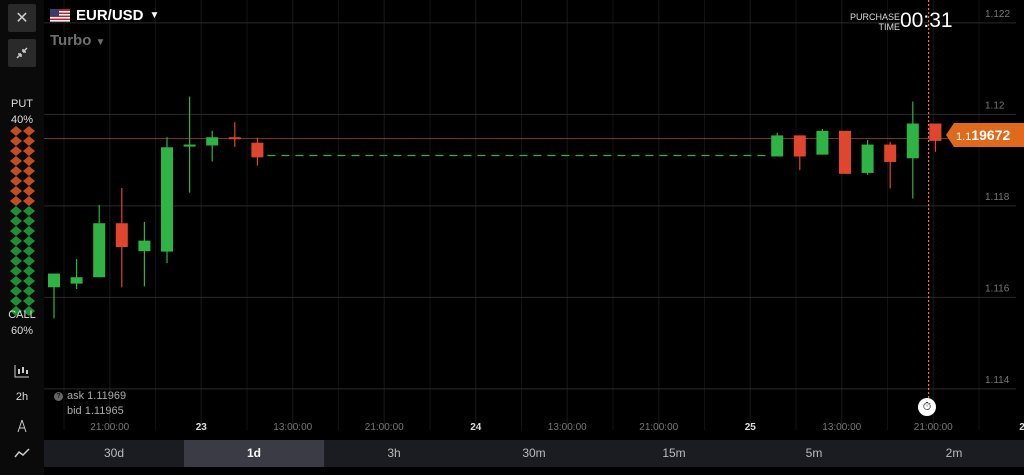 The width and height of the screenshot is (1024, 475). What do you see at coordinates (874, 22) in the screenshot?
I see `purchase-time-label: PURCHASE TIME` at bounding box center [874, 22].